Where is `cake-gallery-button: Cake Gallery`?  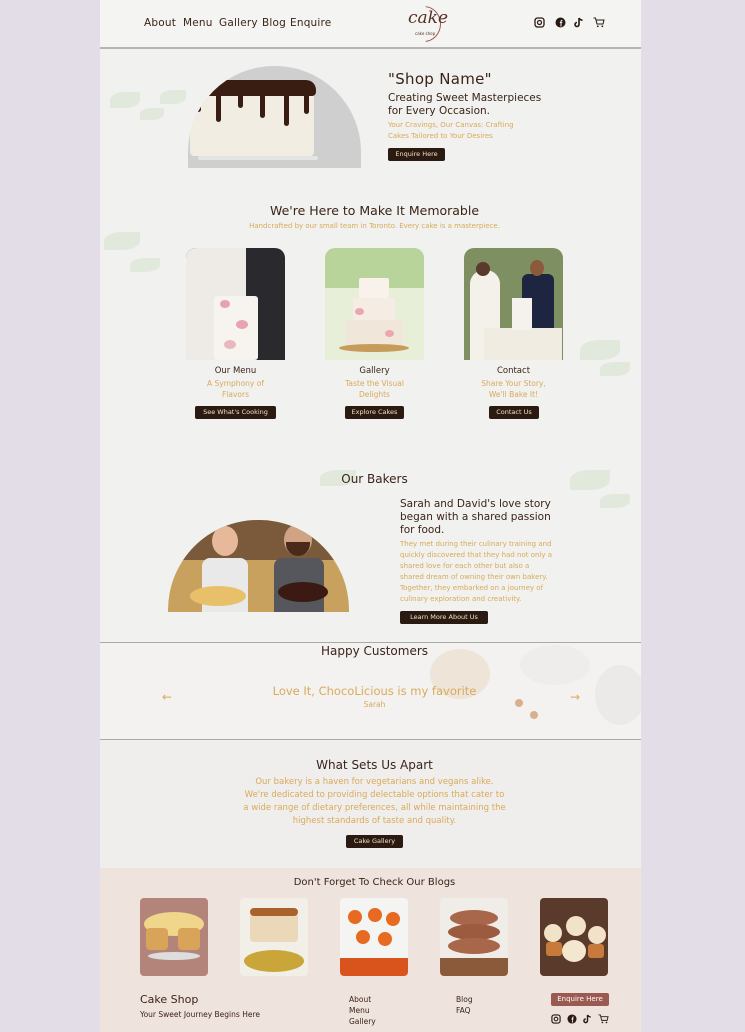 cake-gallery-button: Cake Gallery is located at coordinates (374, 841).